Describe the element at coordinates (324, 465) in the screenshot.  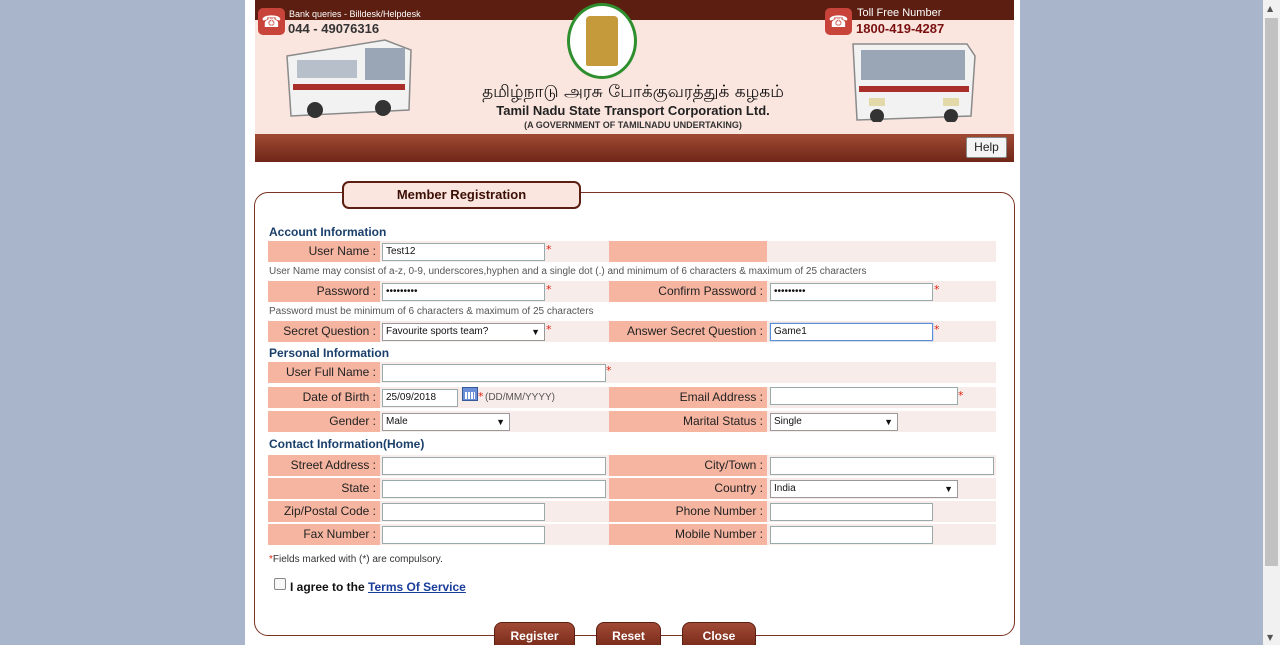
I see `street-label: Street Address :` at that location.